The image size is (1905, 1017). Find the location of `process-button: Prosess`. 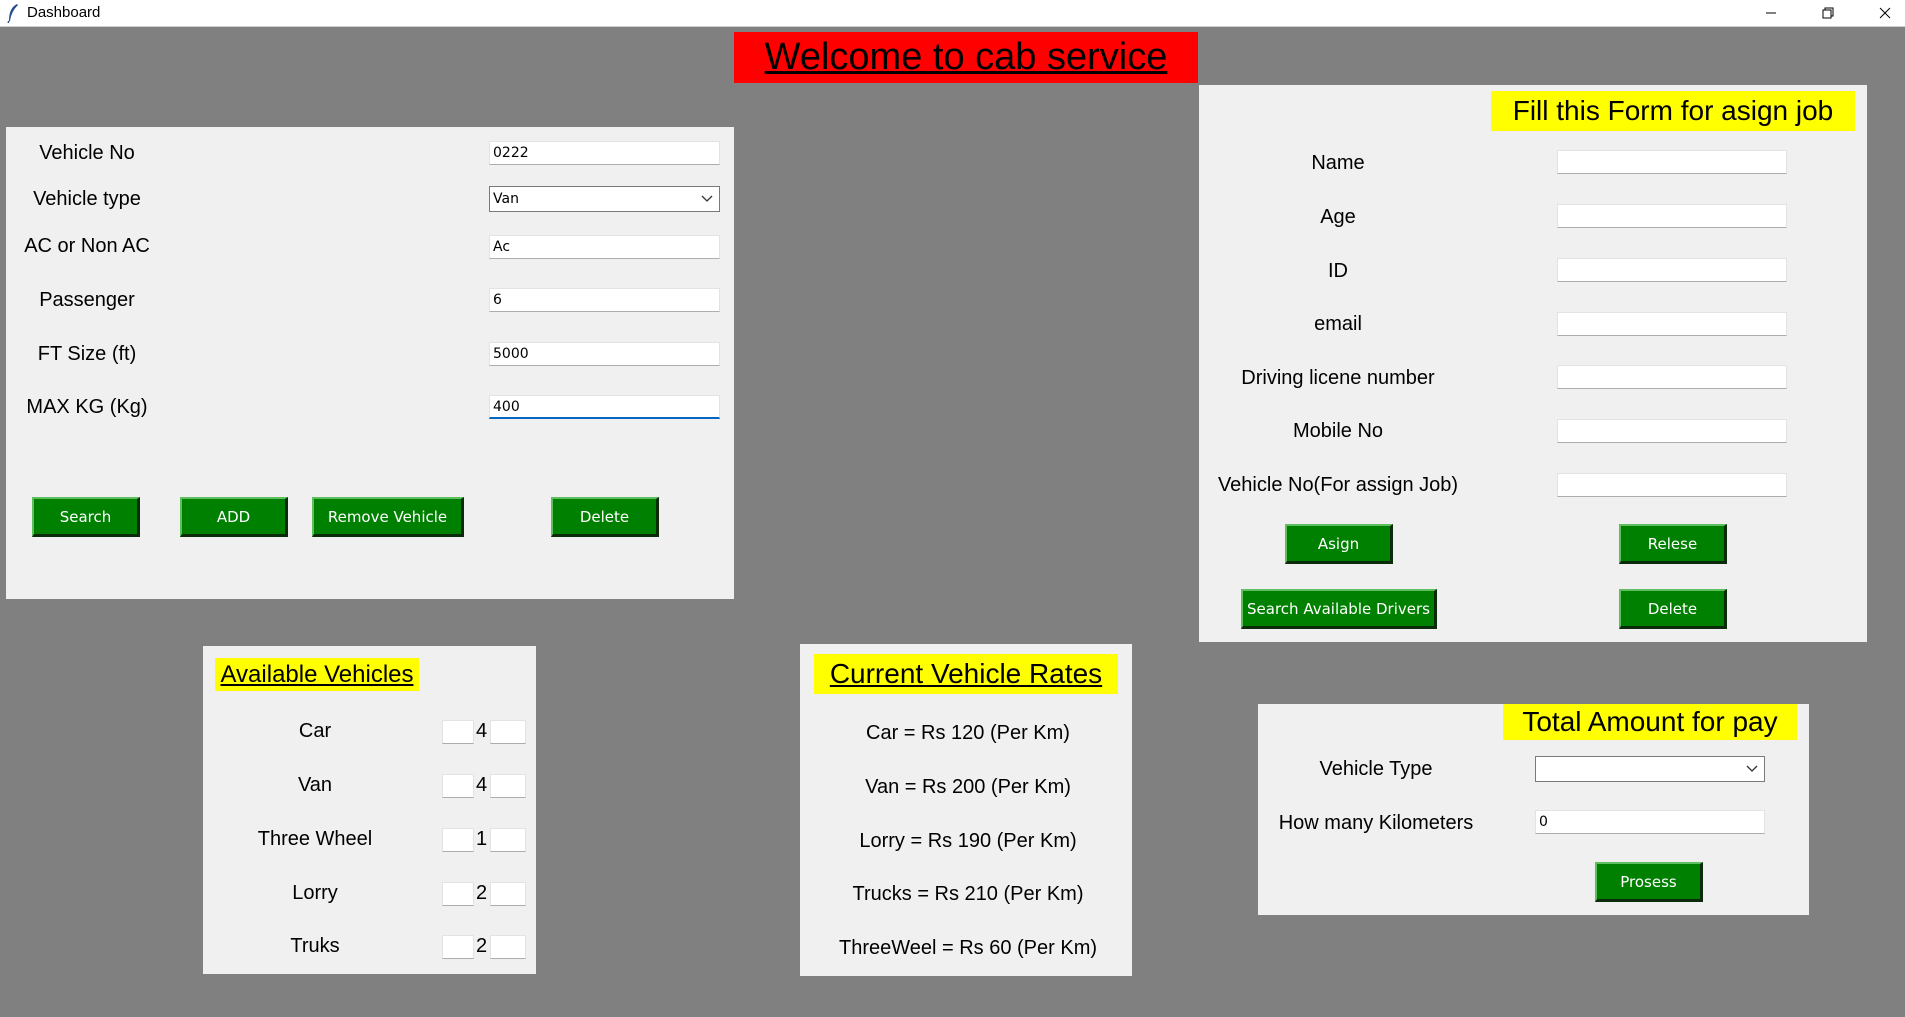

process-button: Prosess is located at coordinates (1649, 882).